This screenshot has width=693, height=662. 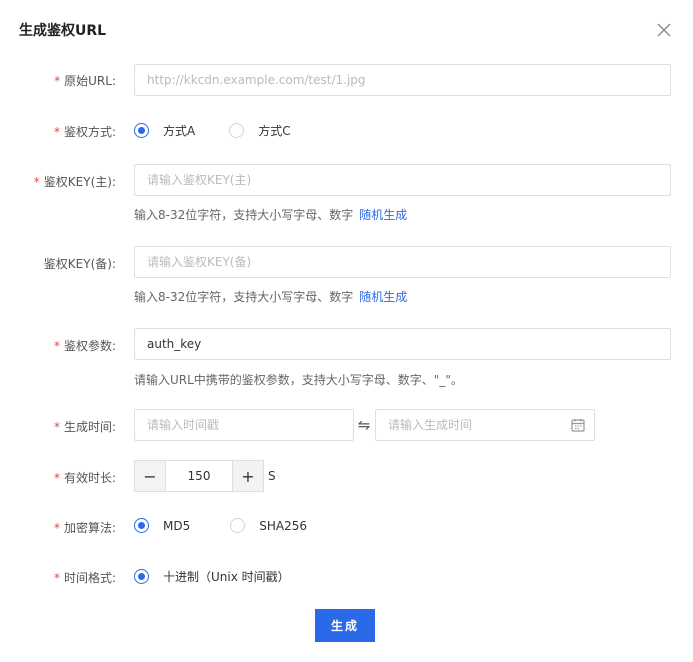 I want to click on encryption-option-md5: MD5, so click(x=162, y=525).